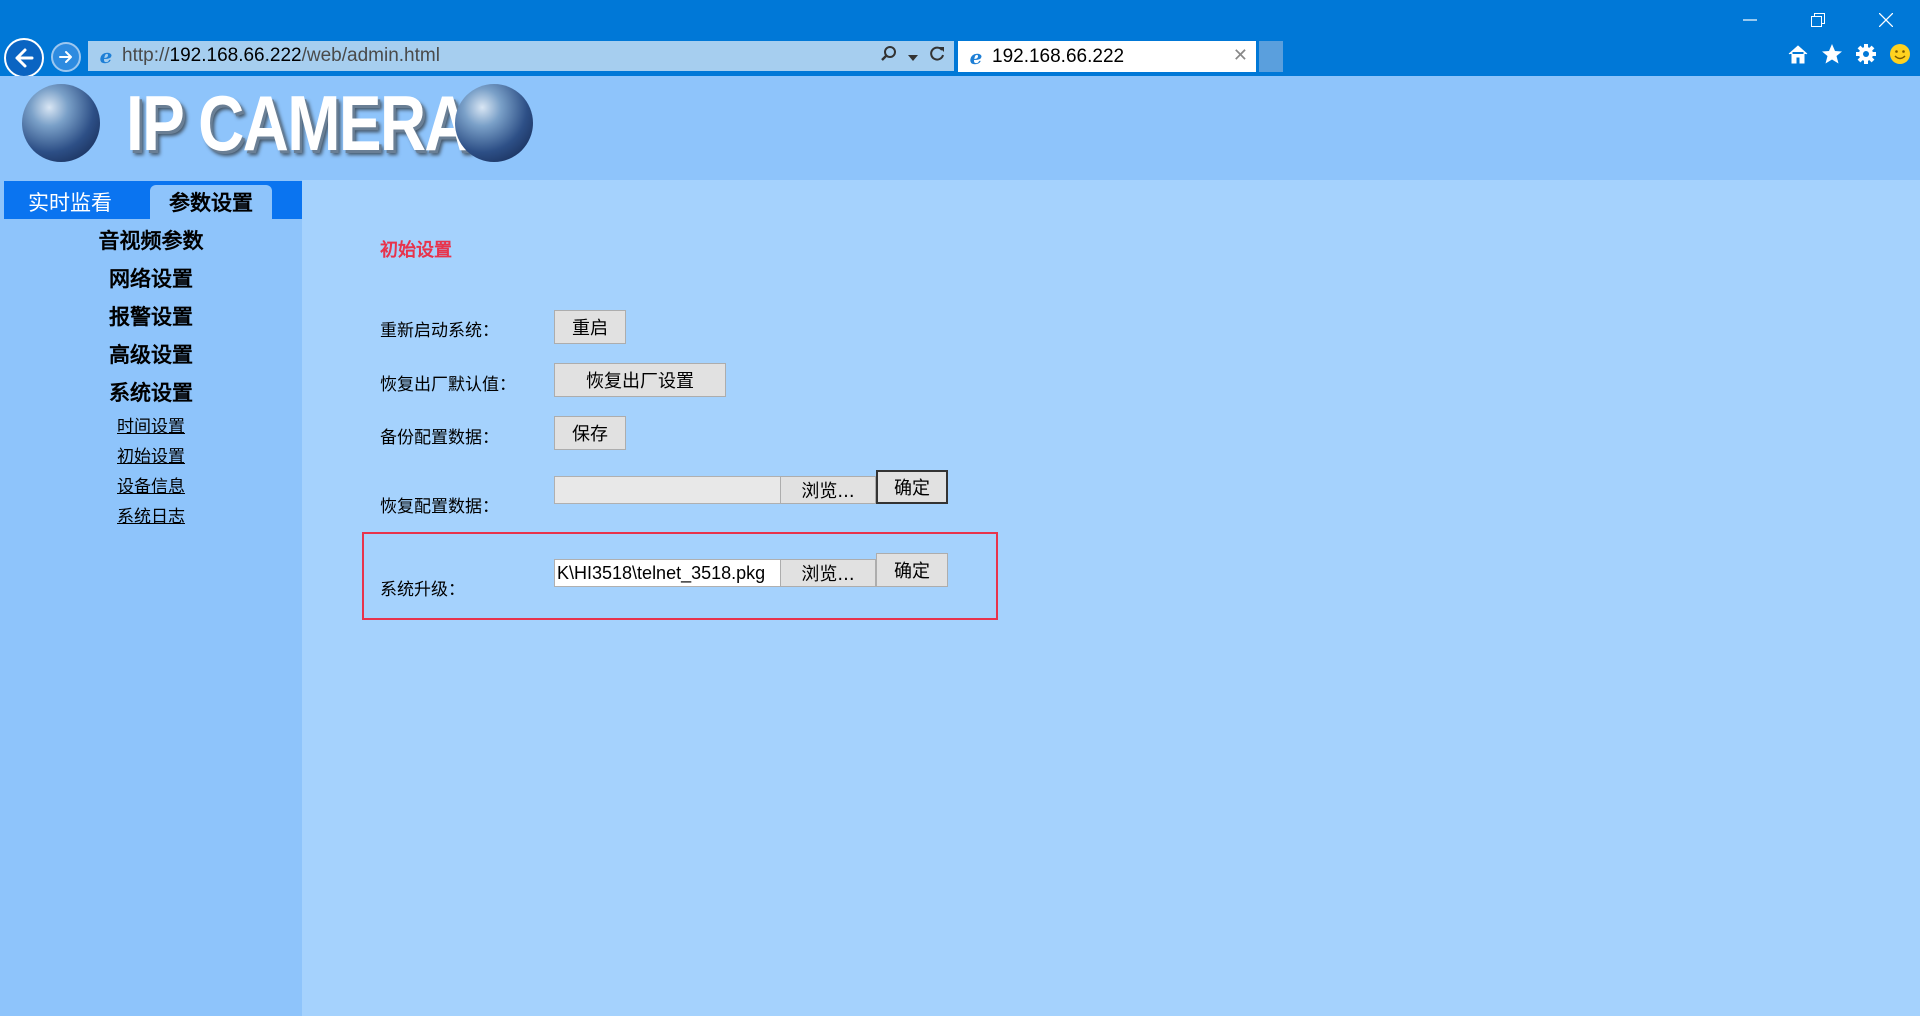  I want to click on home-icon, so click(1798, 54).